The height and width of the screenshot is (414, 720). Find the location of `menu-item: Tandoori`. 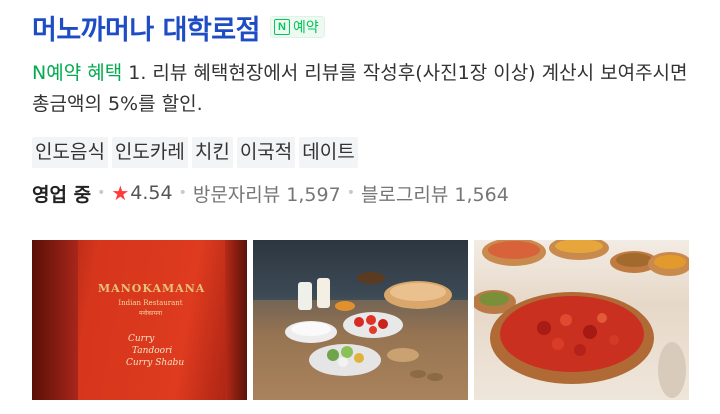

menu-item: Tandoori is located at coordinates (152, 351).